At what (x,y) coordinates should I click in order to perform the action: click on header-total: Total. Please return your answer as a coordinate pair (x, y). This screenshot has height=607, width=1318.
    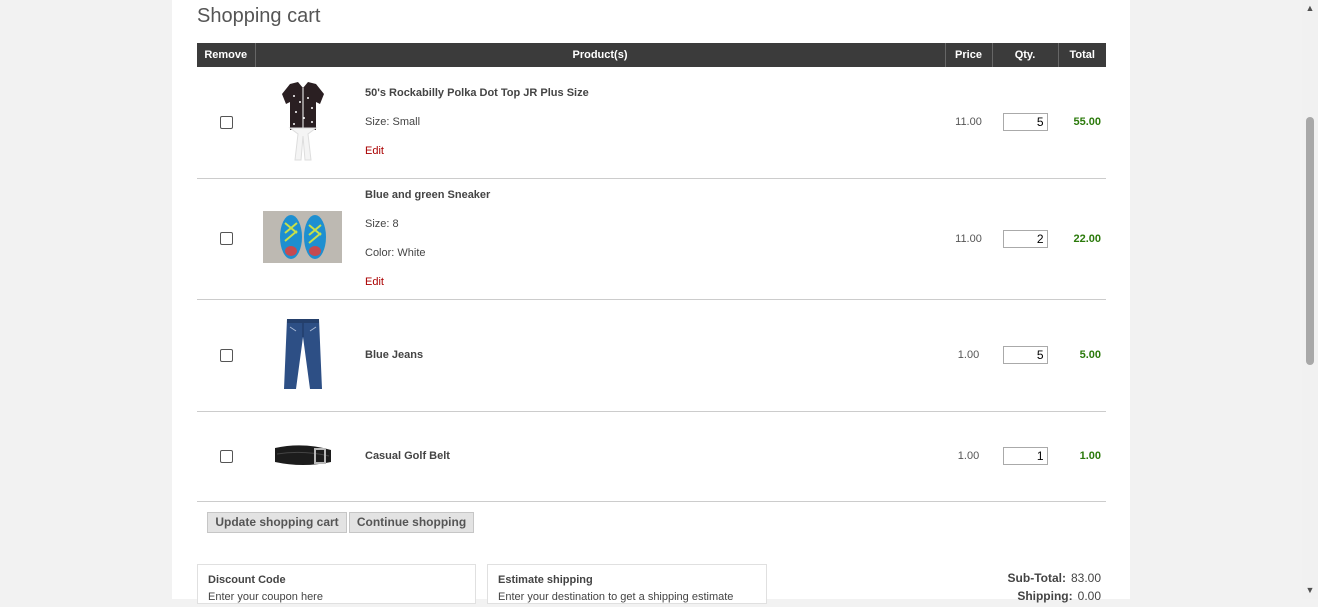
    Looking at the image, I should click on (1081, 55).